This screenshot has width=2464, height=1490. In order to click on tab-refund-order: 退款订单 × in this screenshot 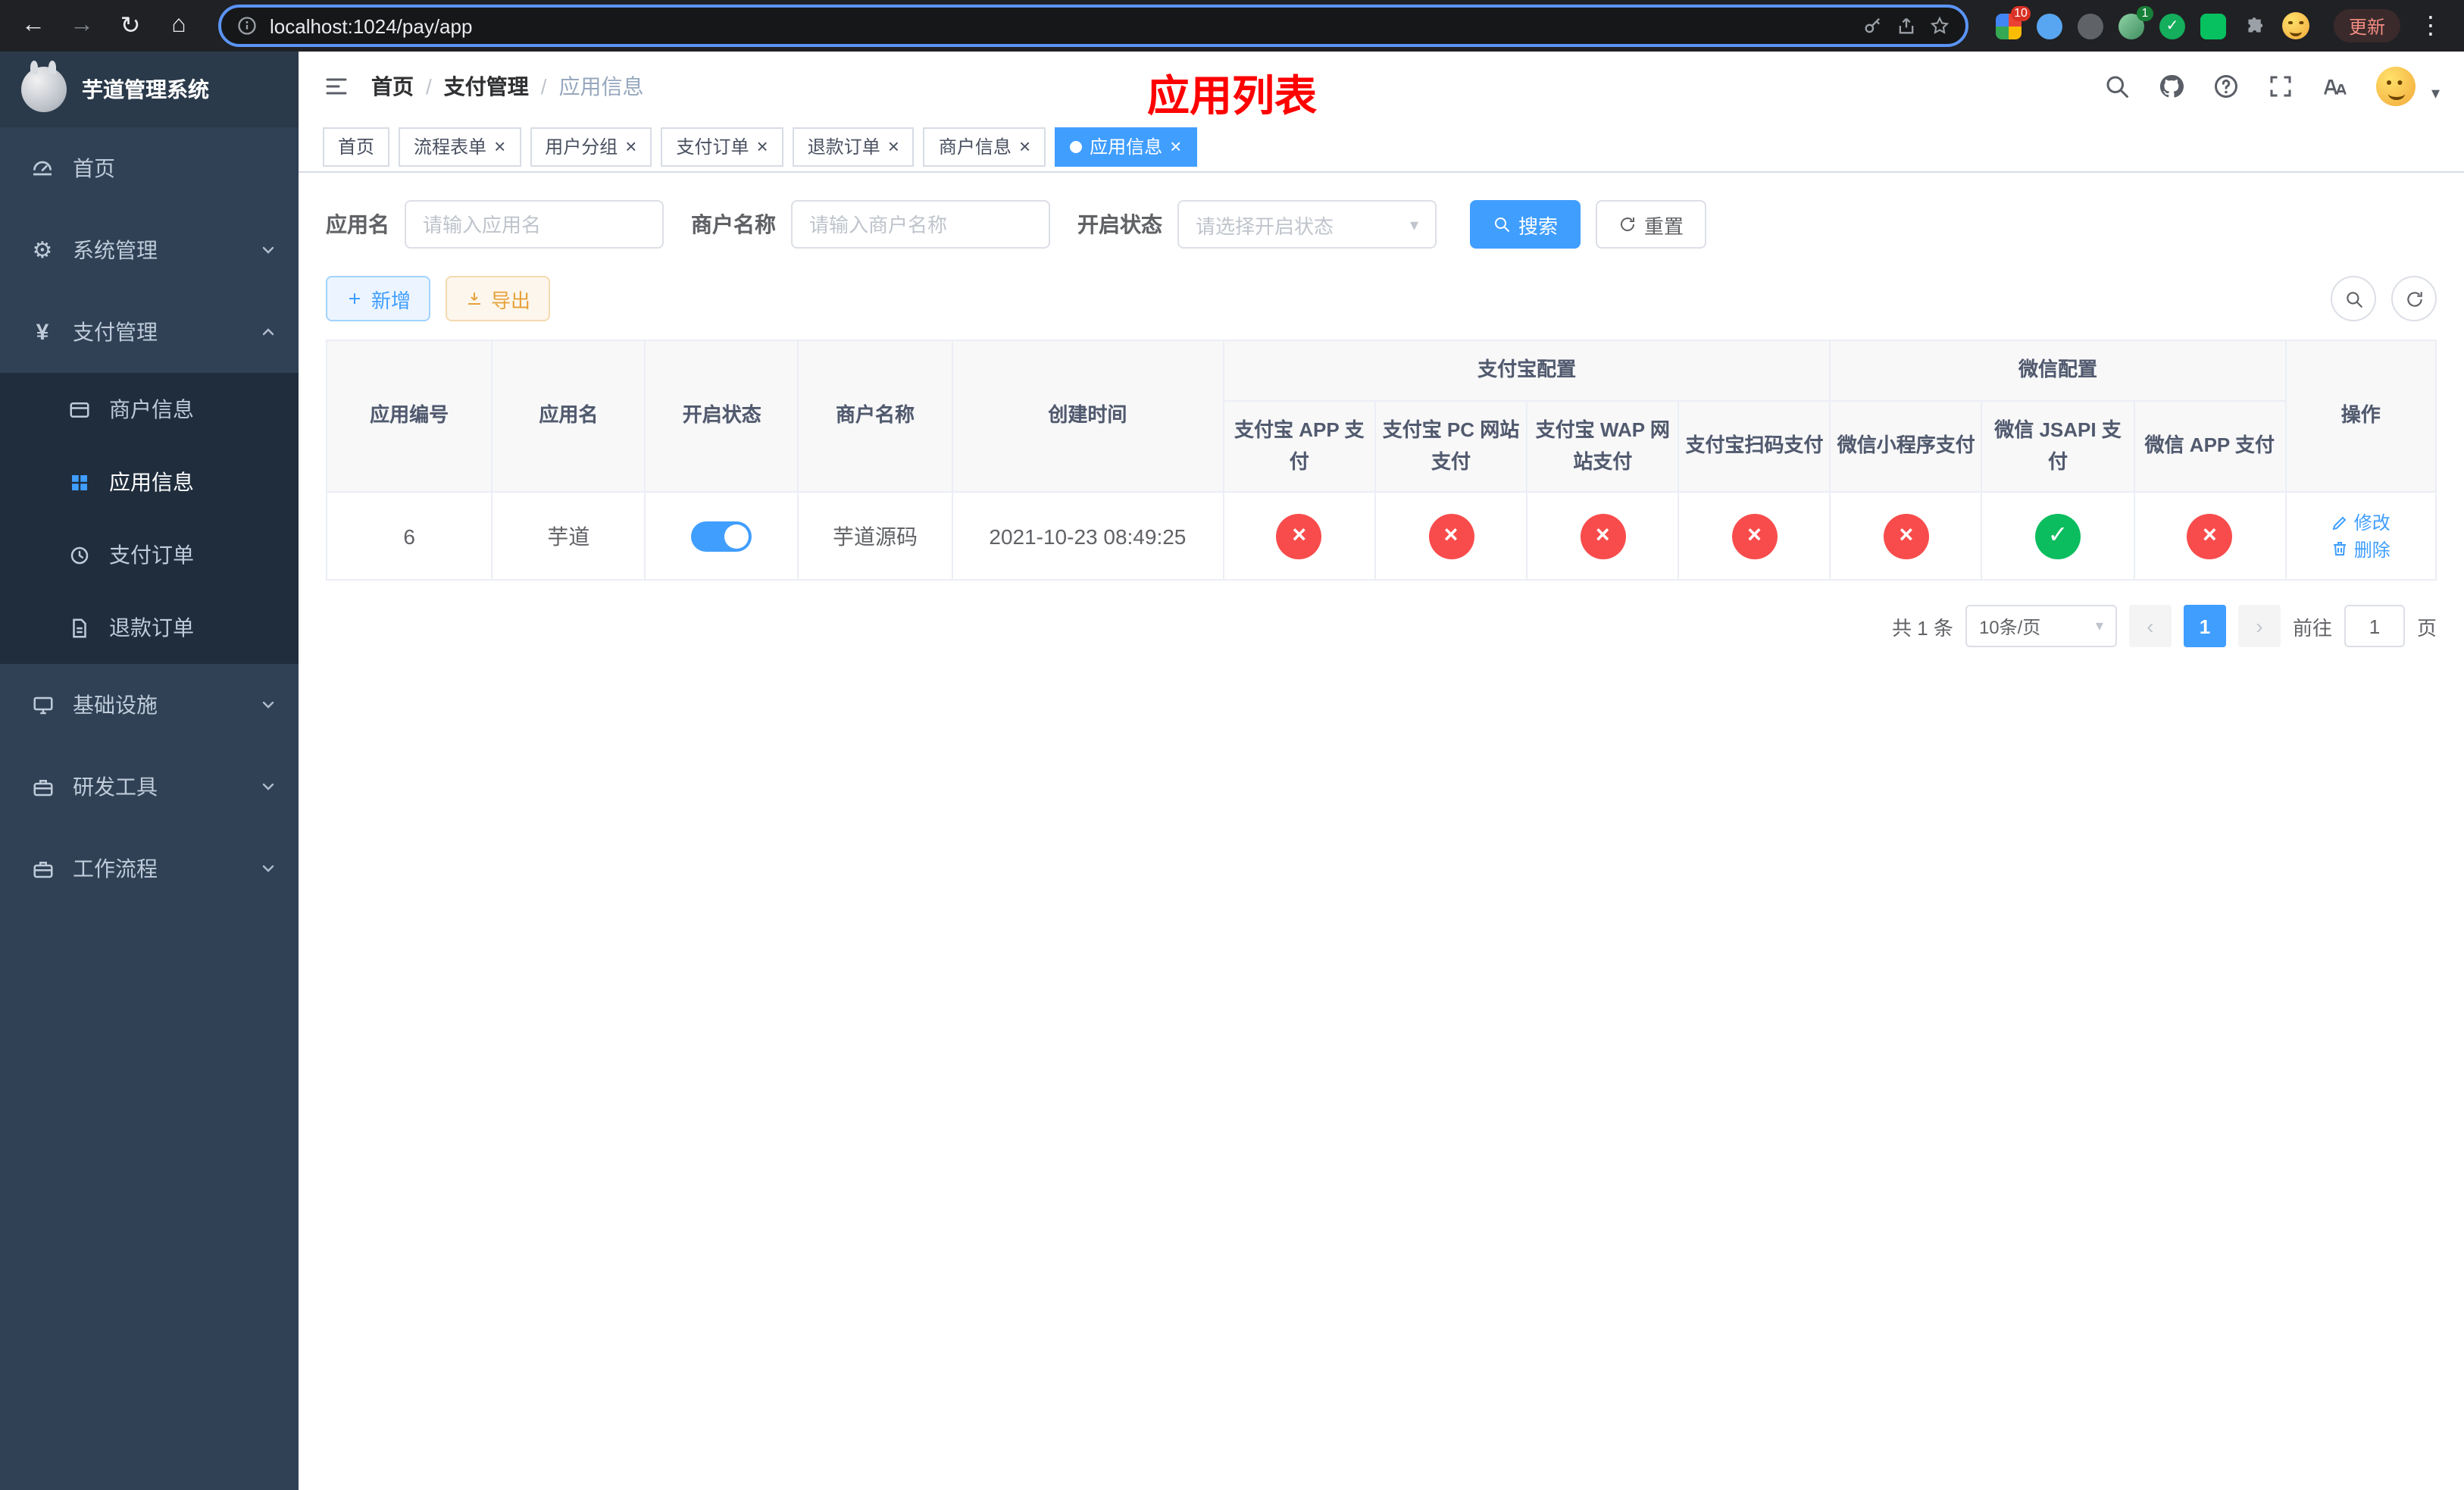, I will do `click(853, 146)`.